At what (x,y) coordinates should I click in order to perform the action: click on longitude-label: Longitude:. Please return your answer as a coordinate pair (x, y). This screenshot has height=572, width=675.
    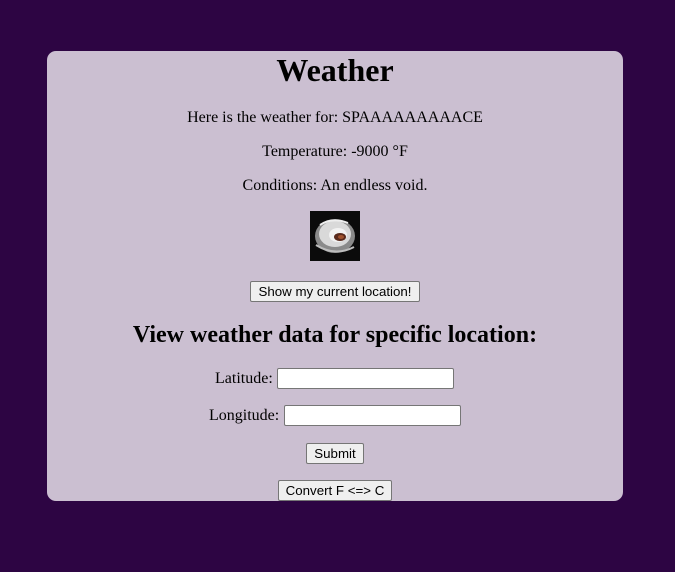
    Looking at the image, I should click on (244, 415).